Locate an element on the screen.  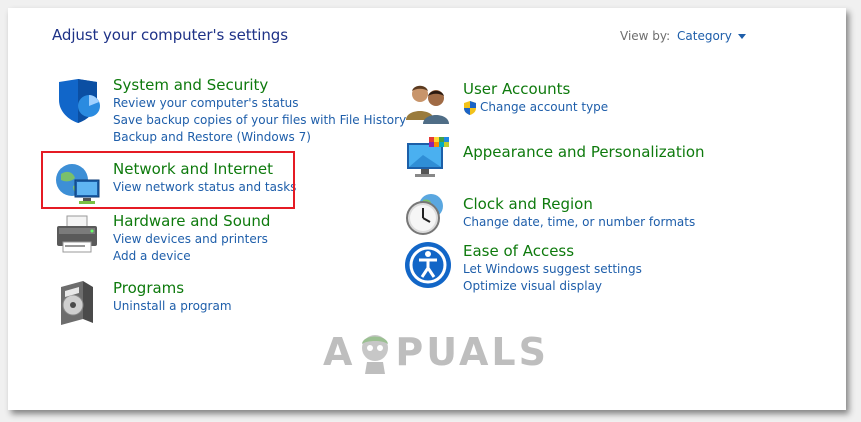
printer-icon is located at coordinates (78, 237).